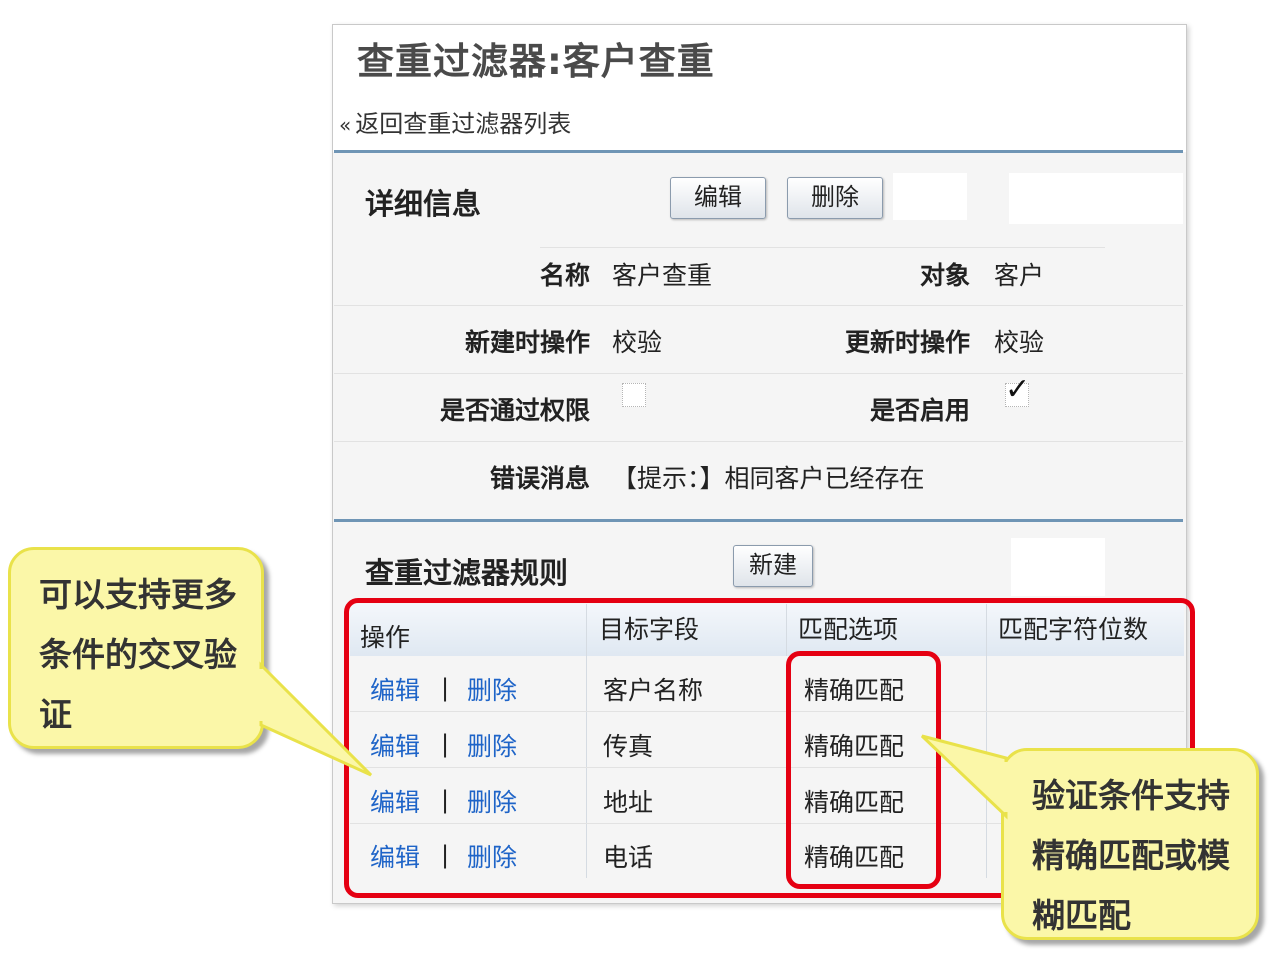 The image size is (1274, 976). Describe the element at coordinates (637, 342) in the screenshot. I see `on-create-value: 校验` at that location.